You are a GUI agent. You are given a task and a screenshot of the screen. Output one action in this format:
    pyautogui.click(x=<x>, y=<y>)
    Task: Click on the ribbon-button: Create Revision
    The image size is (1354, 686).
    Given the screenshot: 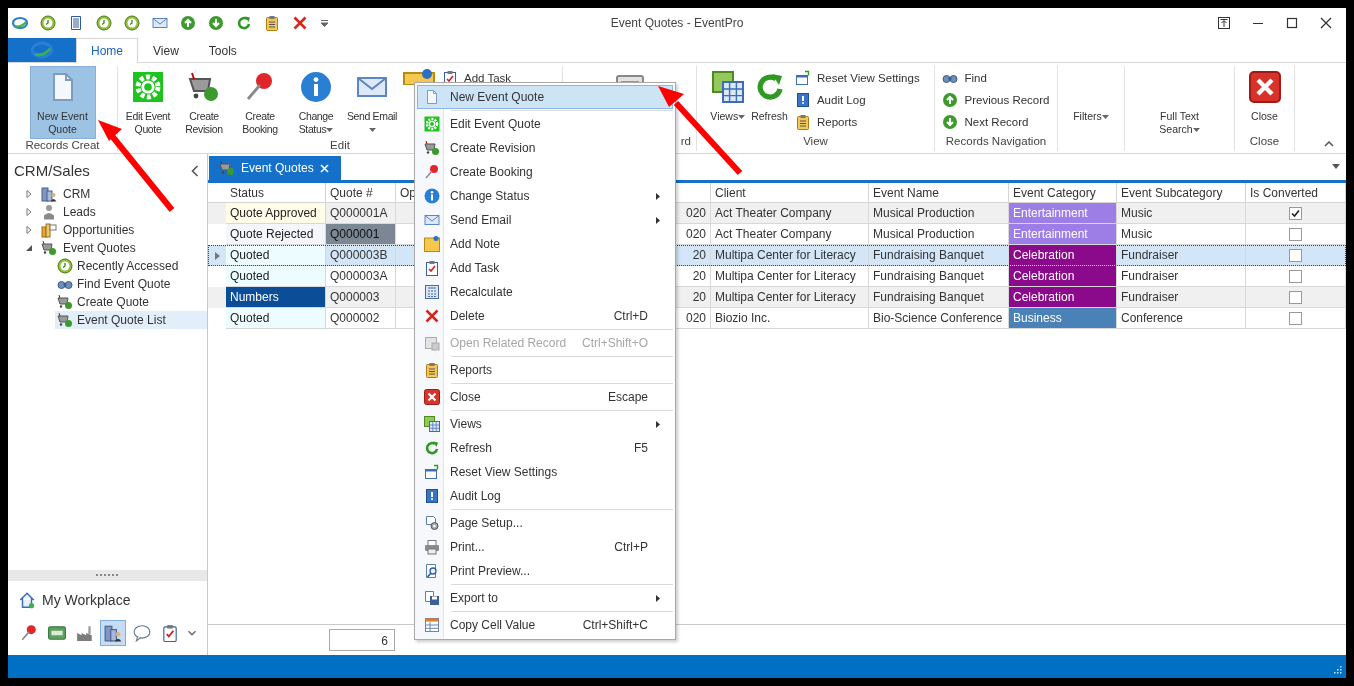 What is the action you would take?
    pyautogui.click(x=204, y=102)
    